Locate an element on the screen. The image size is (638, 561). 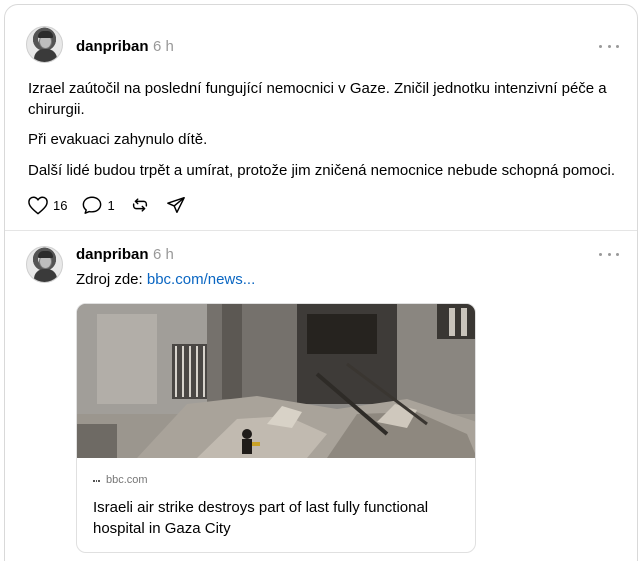
globe-icon is located at coordinates (97, 480).